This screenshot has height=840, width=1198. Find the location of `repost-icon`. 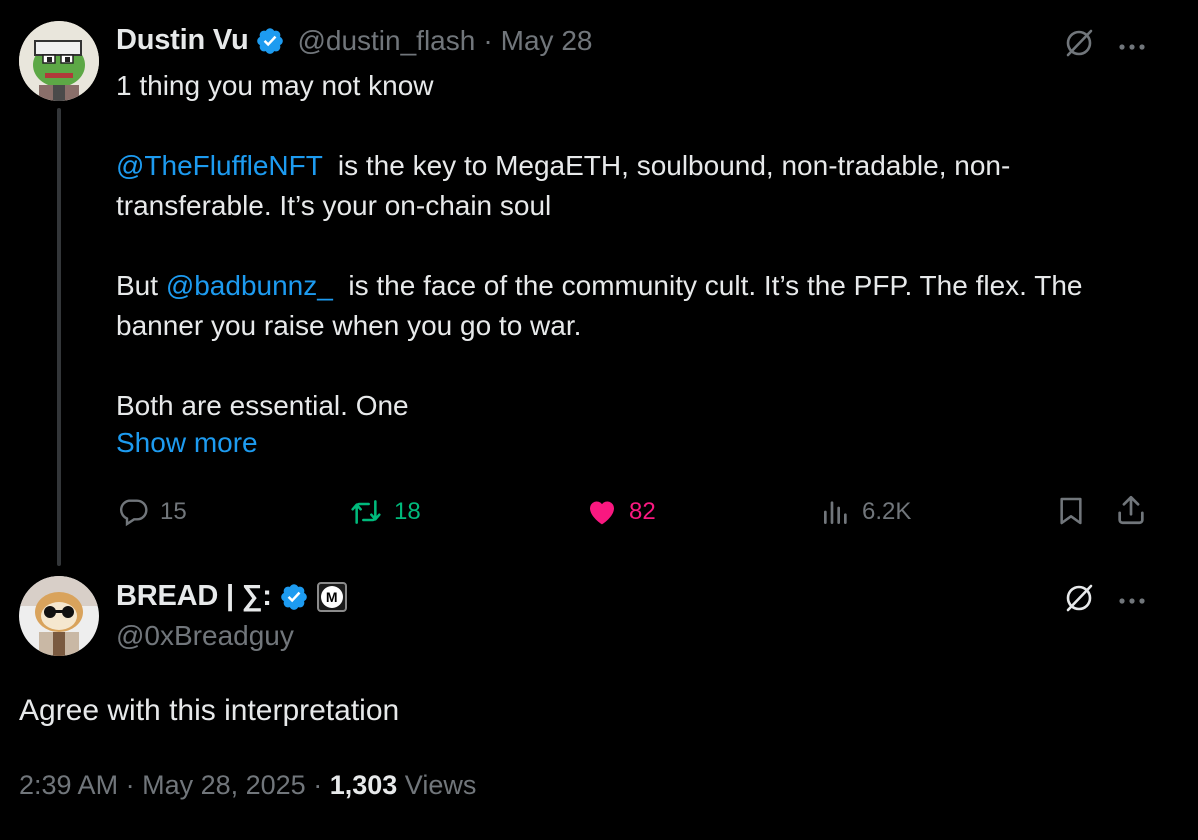

repost-icon is located at coordinates (366, 512).